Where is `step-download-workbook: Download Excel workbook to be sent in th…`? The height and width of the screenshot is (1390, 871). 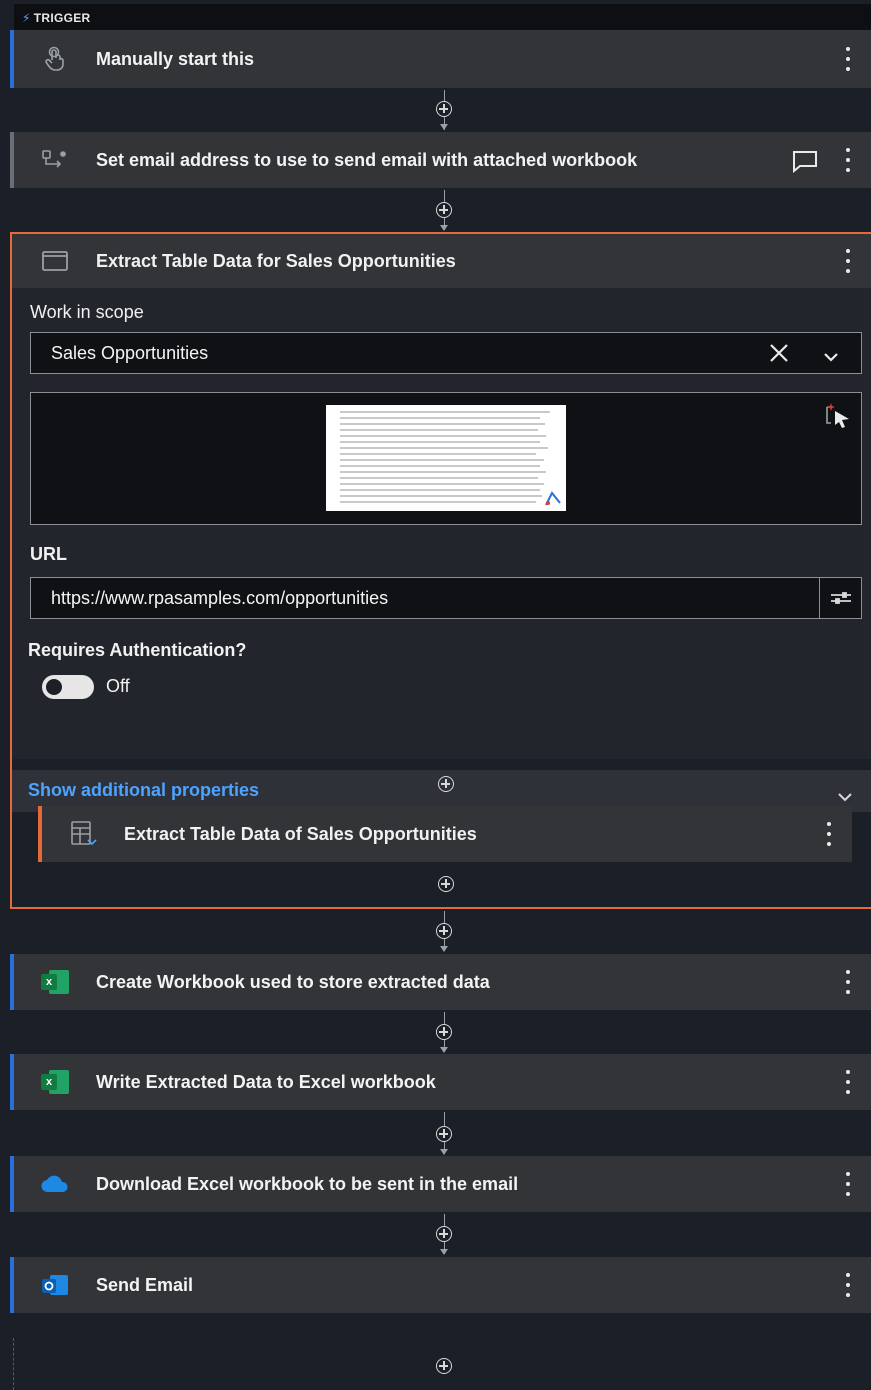 step-download-workbook: Download Excel workbook to be sent in th… is located at coordinates (440, 1184).